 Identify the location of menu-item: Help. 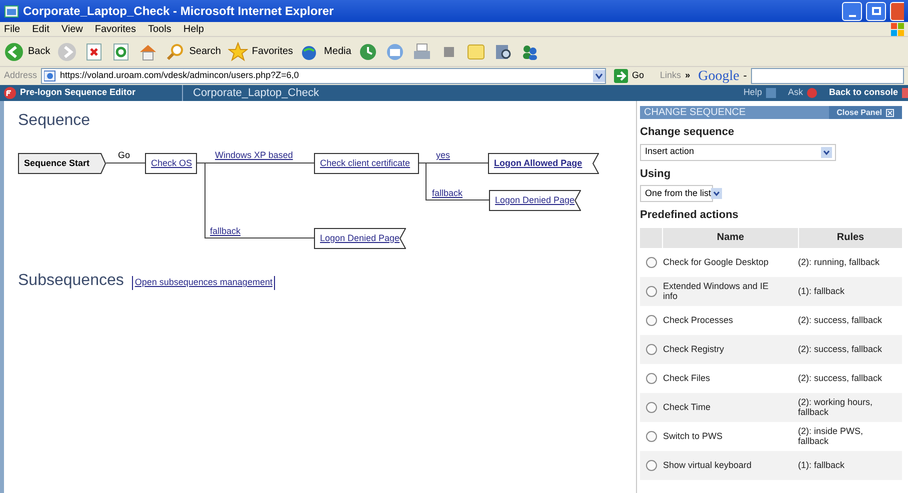
(193, 29).